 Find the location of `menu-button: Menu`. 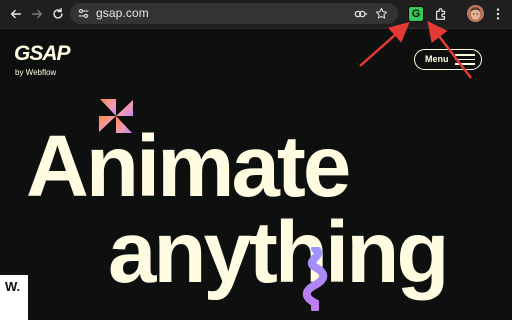

menu-button: Menu is located at coordinates (448, 59).